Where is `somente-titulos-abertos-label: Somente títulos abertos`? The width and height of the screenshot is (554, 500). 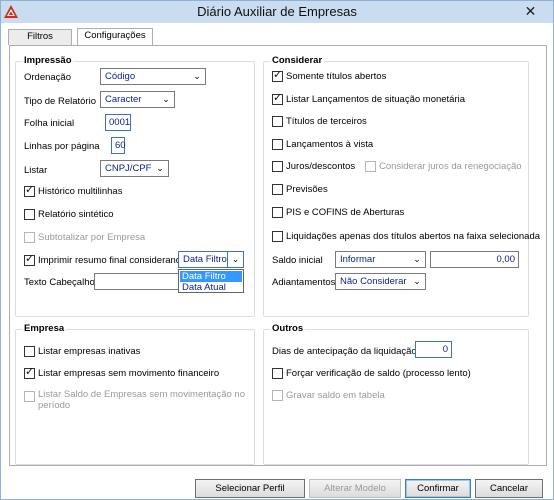 somente-titulos-abertos-label: Somente títulos abertos is located at coordinates (336, 76).